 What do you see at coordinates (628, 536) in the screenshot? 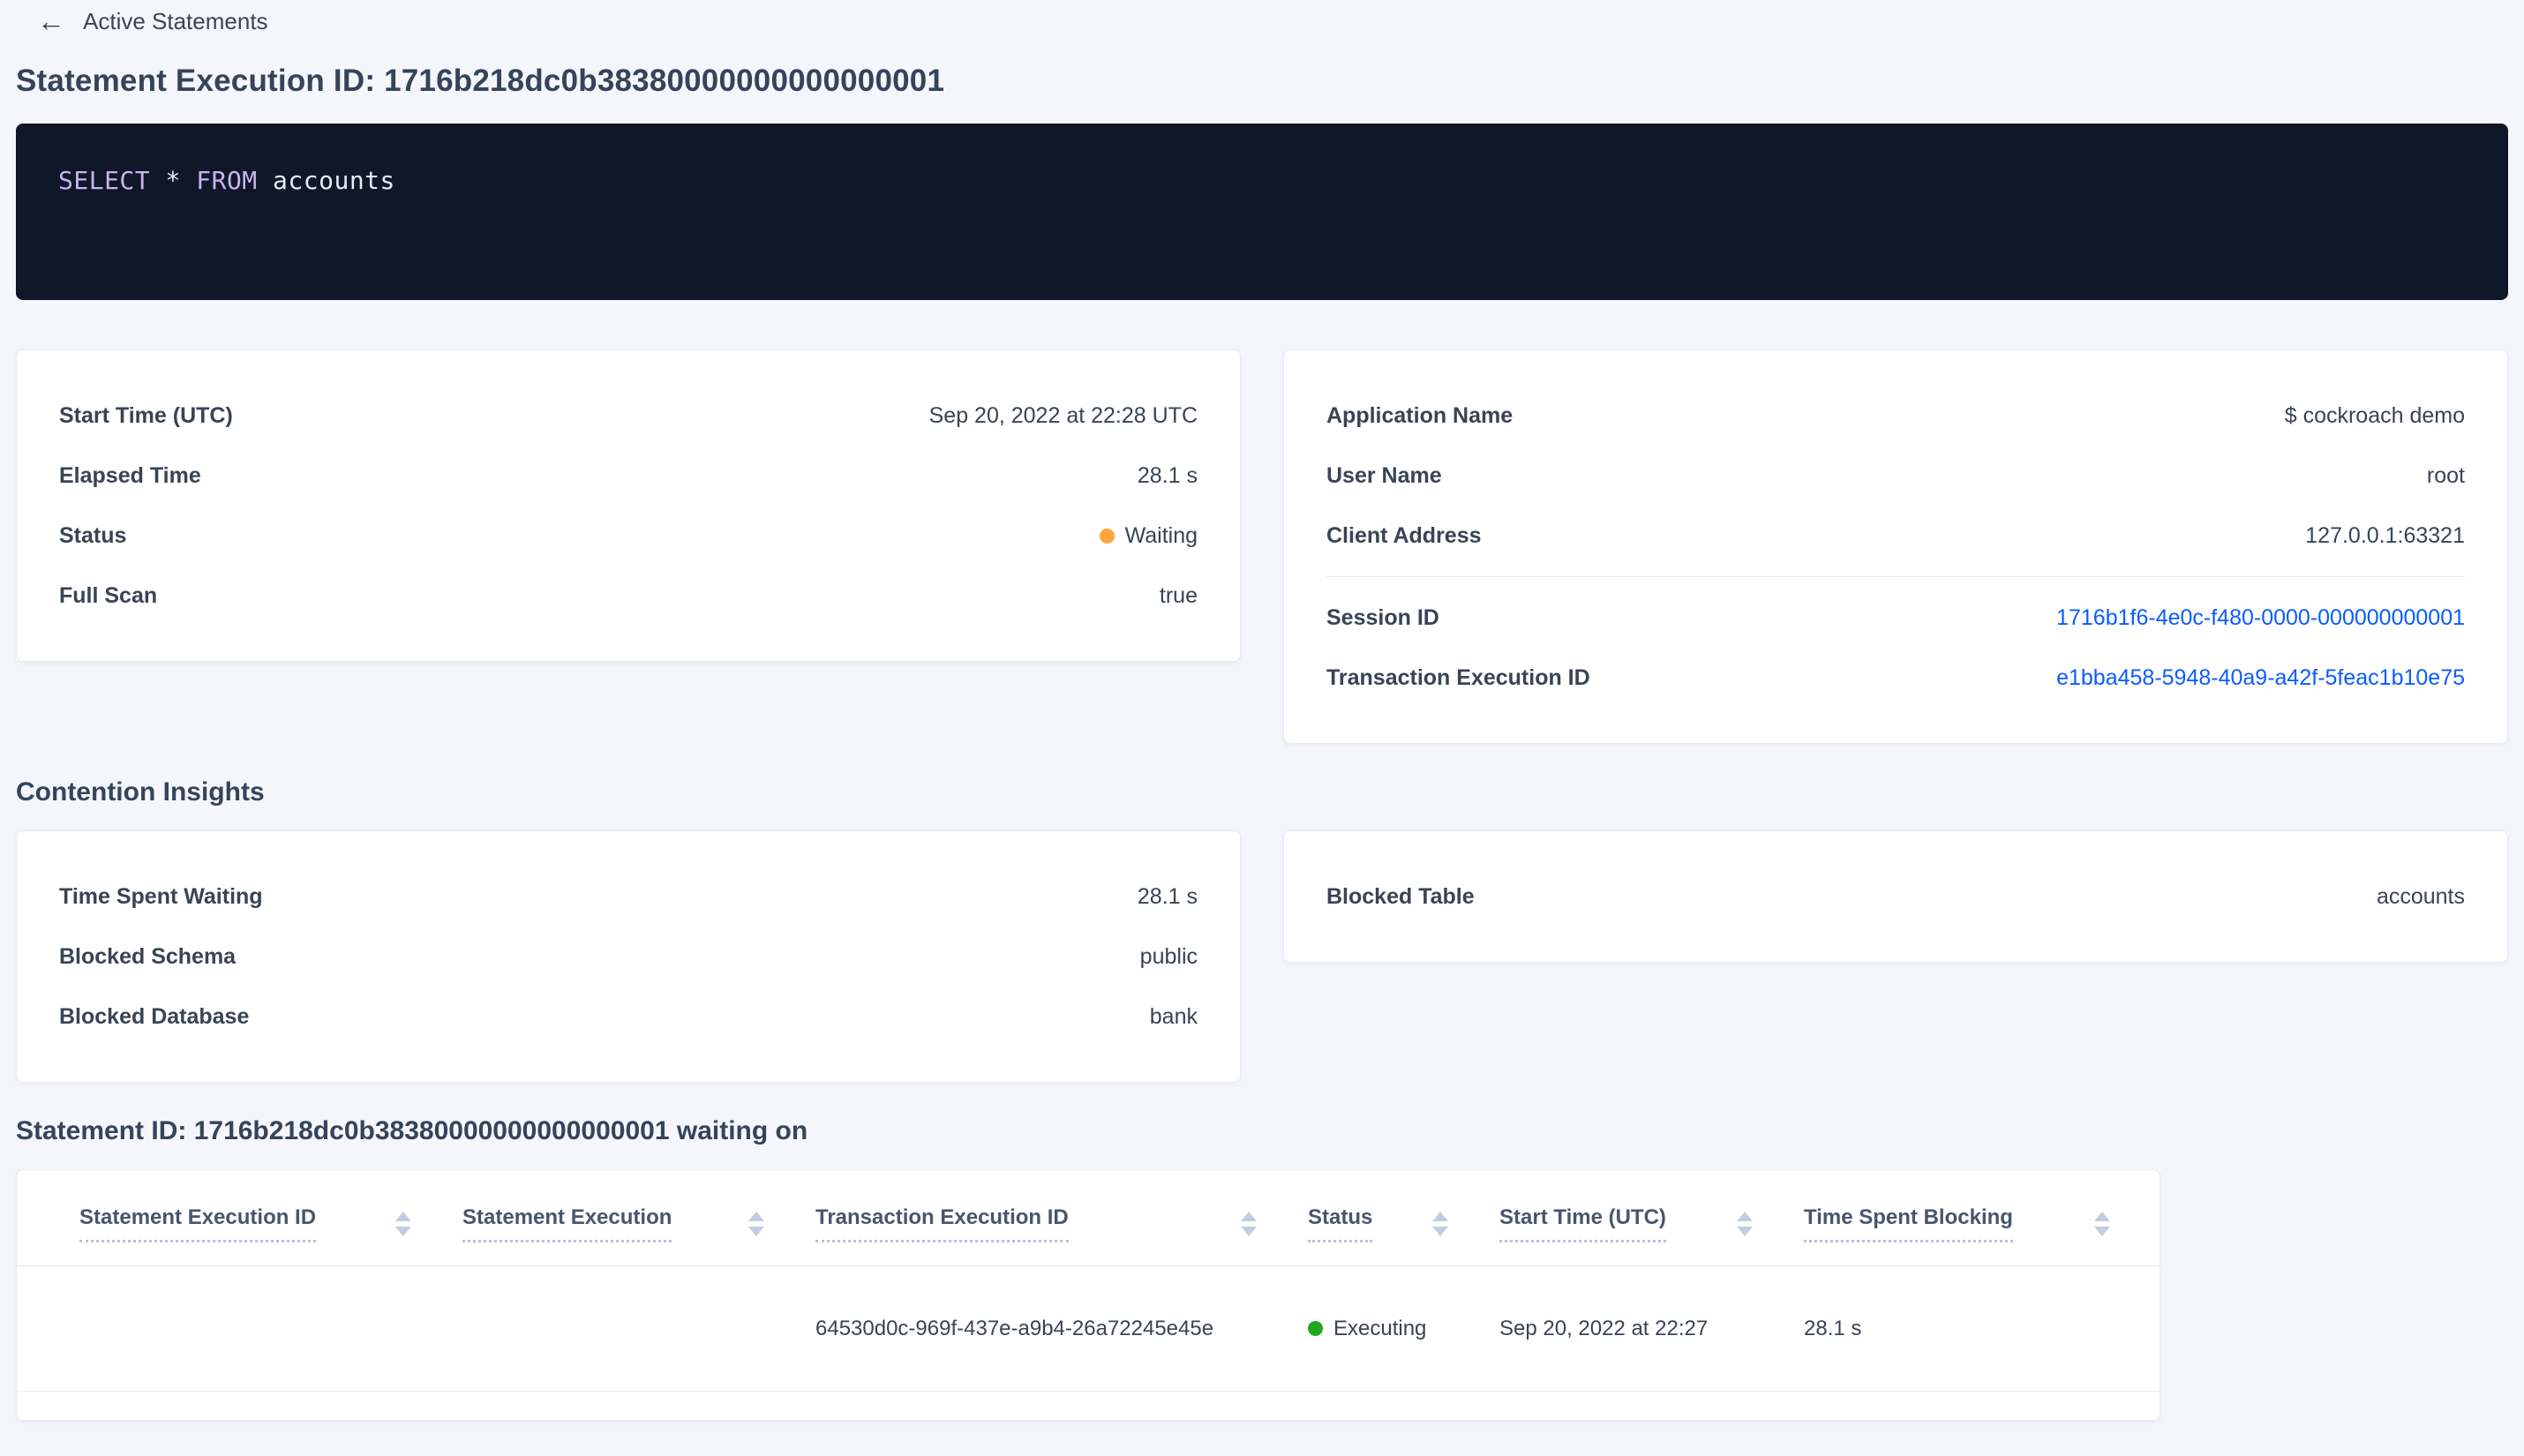
I see `status-row: Status Waiting` at bounding box center [628, 536].